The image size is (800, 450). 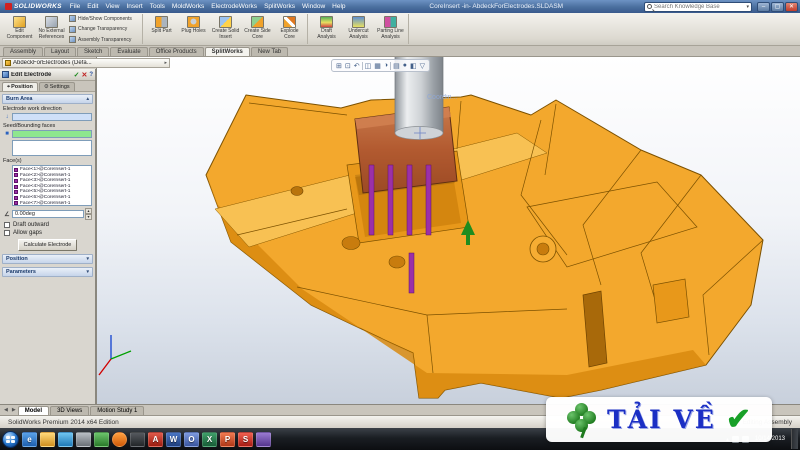 What do you see at coordinates (413, 66) in the screenshot?
I see `apply-scene-icon: ◧` at bounding box center [413, 66].